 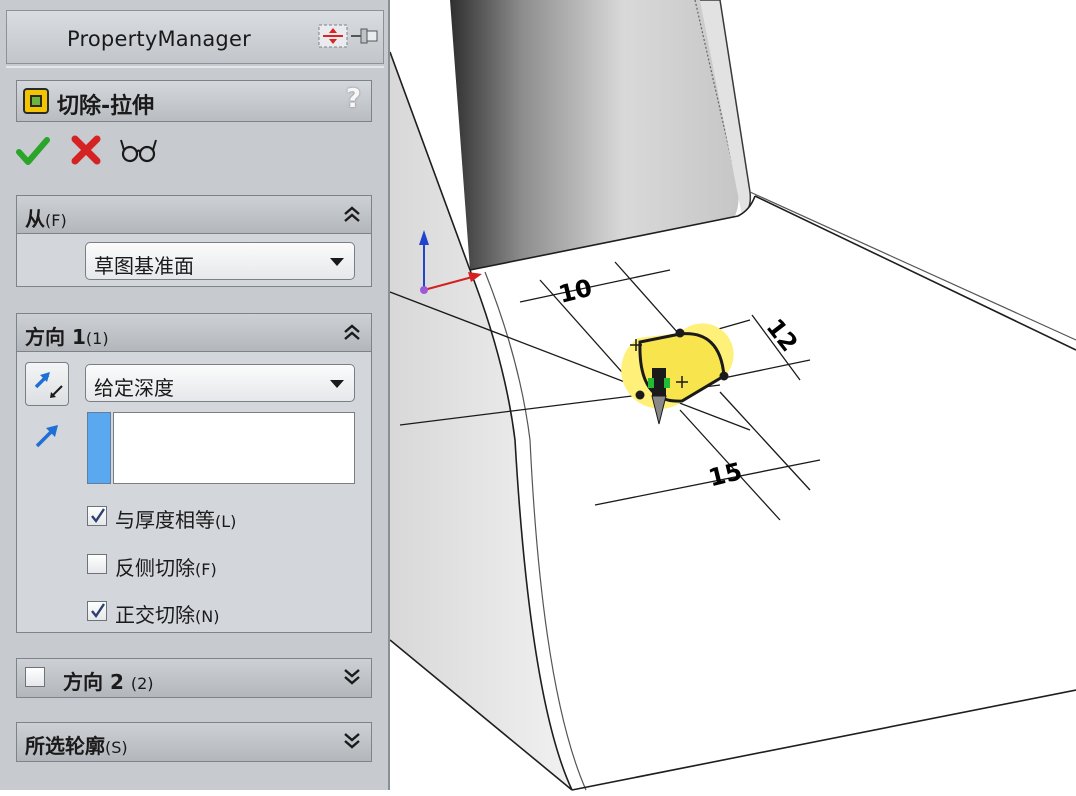 What do you see at coordinates (194, 241) in the screenshot?
I see `from-group: 从(F) 草图基准面` at bounding box center [194, 241].